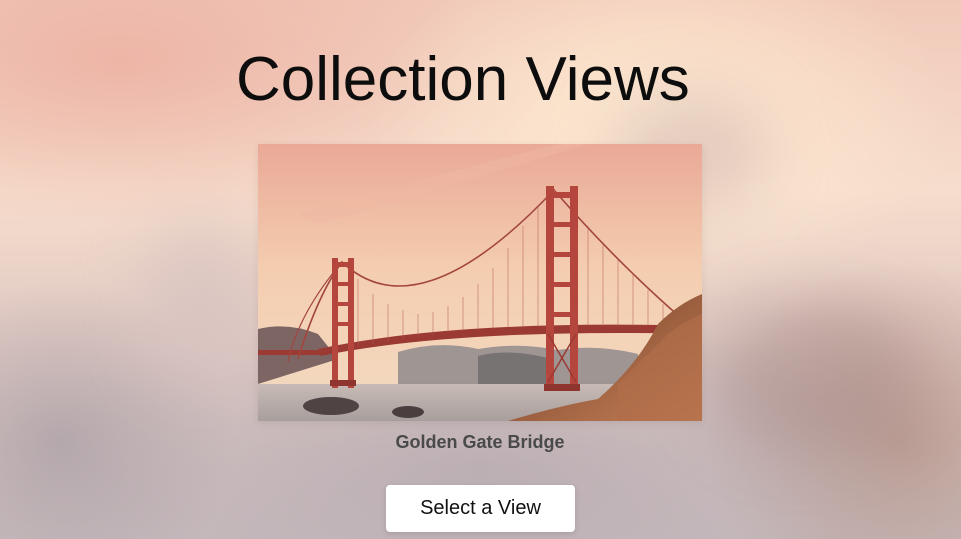  I want to click on page-title: Collection Views, so click(463, 79).